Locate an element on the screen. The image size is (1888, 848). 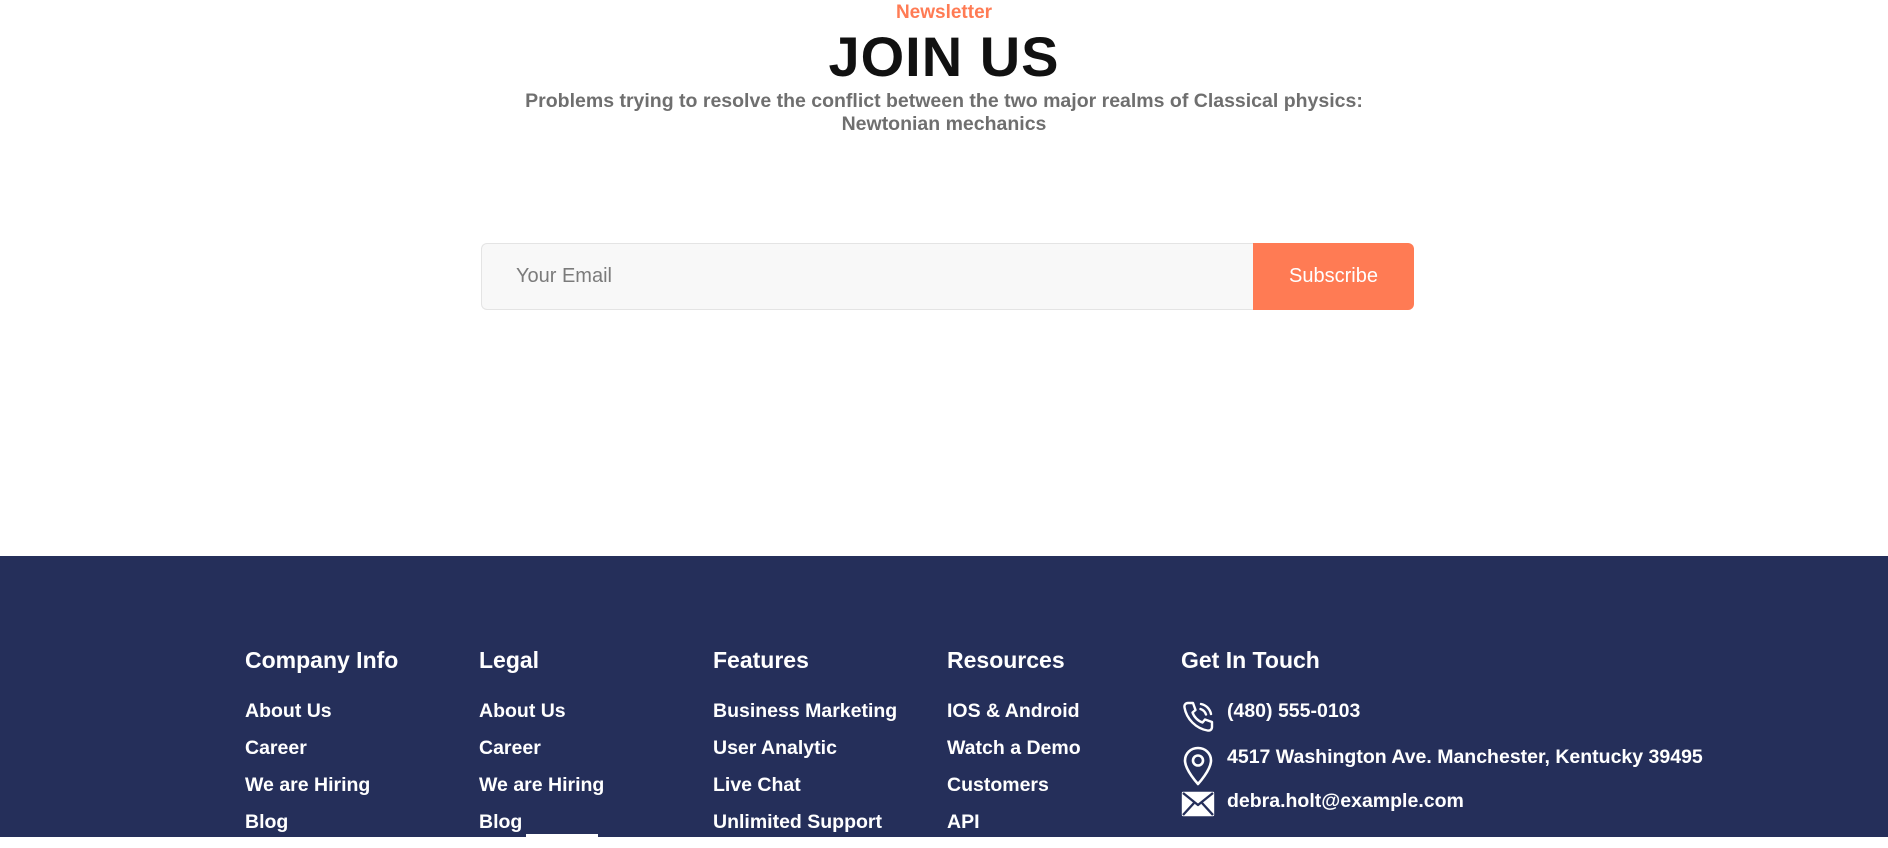
footer-link-watch-demo: Watch a Demo is located at coordinates (1014, 748).